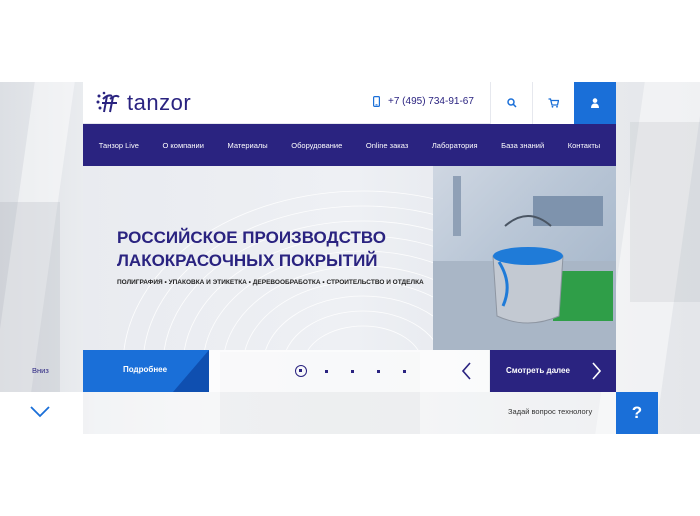 The height and width of the screenshot is (516, 700). What do you see at coordinates (387, 145) in the screenshot?
I see `nav-item-online-order: Online заказ` at bounding box center [387, 145].